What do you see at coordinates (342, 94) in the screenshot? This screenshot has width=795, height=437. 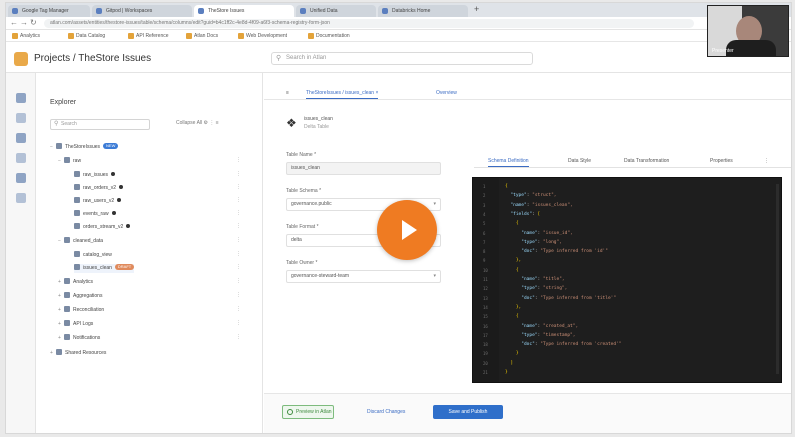 I see `tab-entity: TheStoreIssues / issues_clean ×` at bounding box center [342, 94].